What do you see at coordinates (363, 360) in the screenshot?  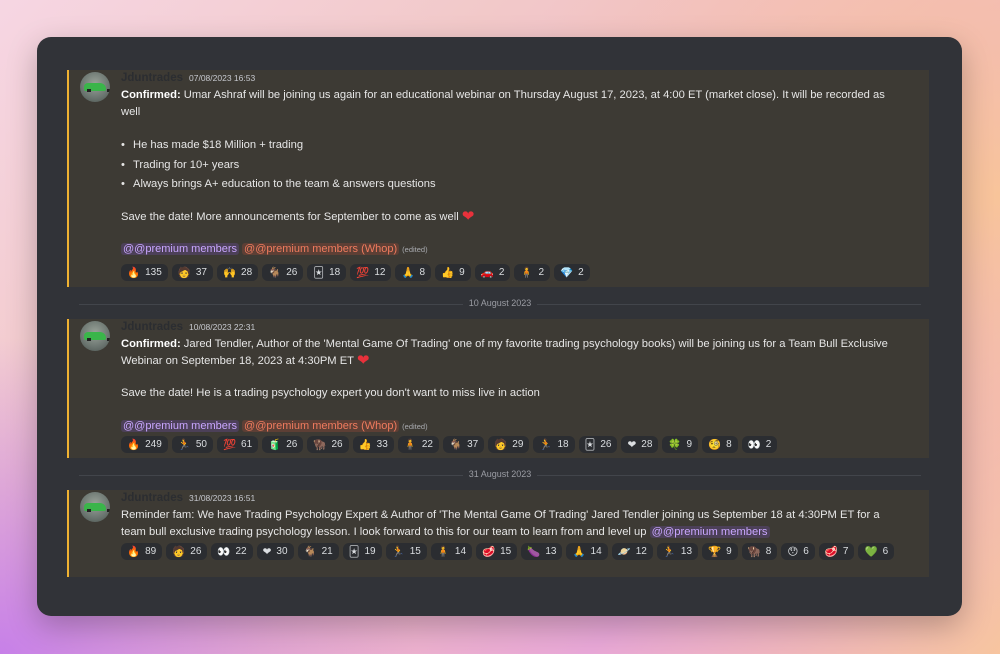 I see `heart-icon: ❤` at bounding box center [363, 360].